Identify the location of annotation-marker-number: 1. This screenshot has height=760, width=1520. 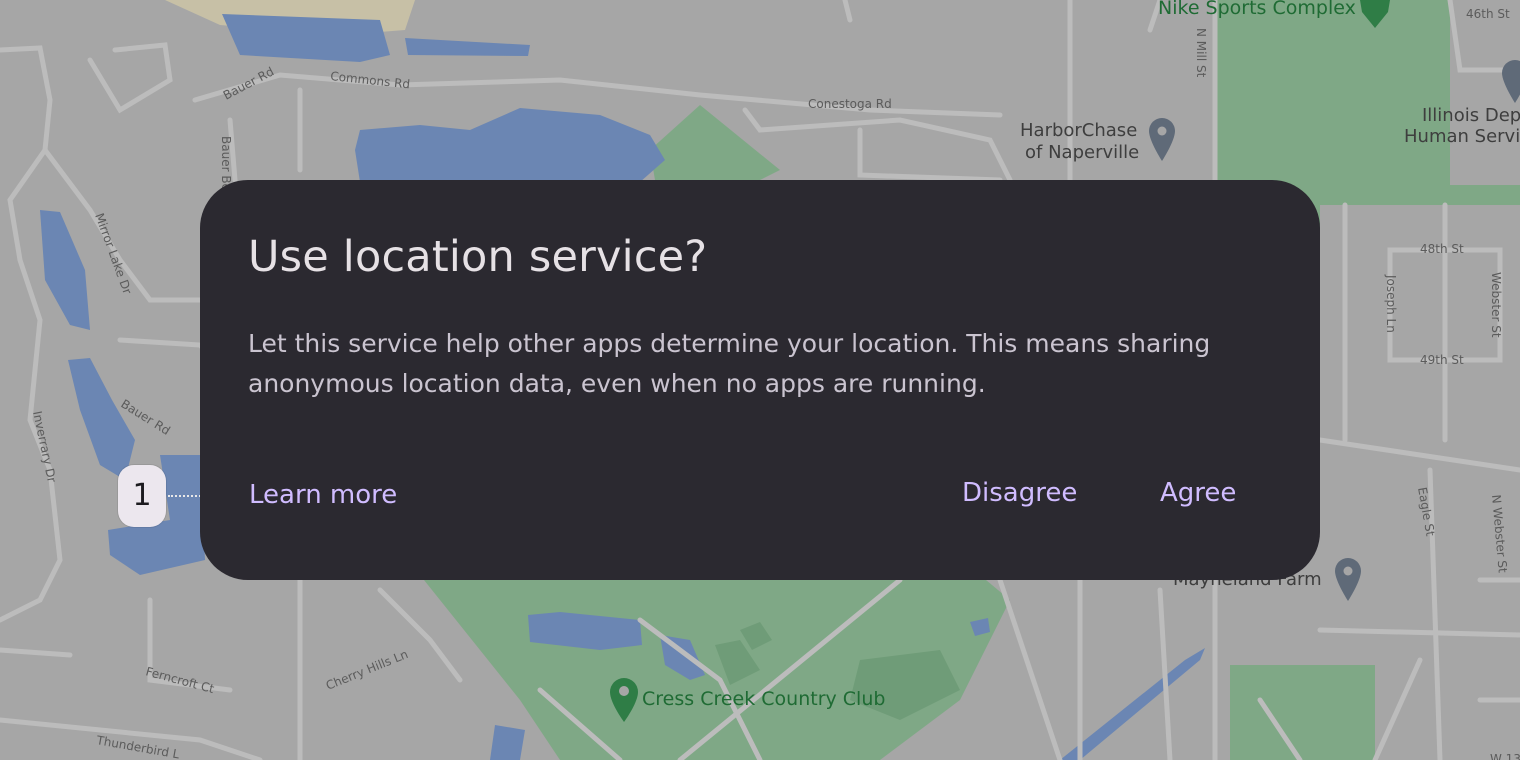
(142, 495).